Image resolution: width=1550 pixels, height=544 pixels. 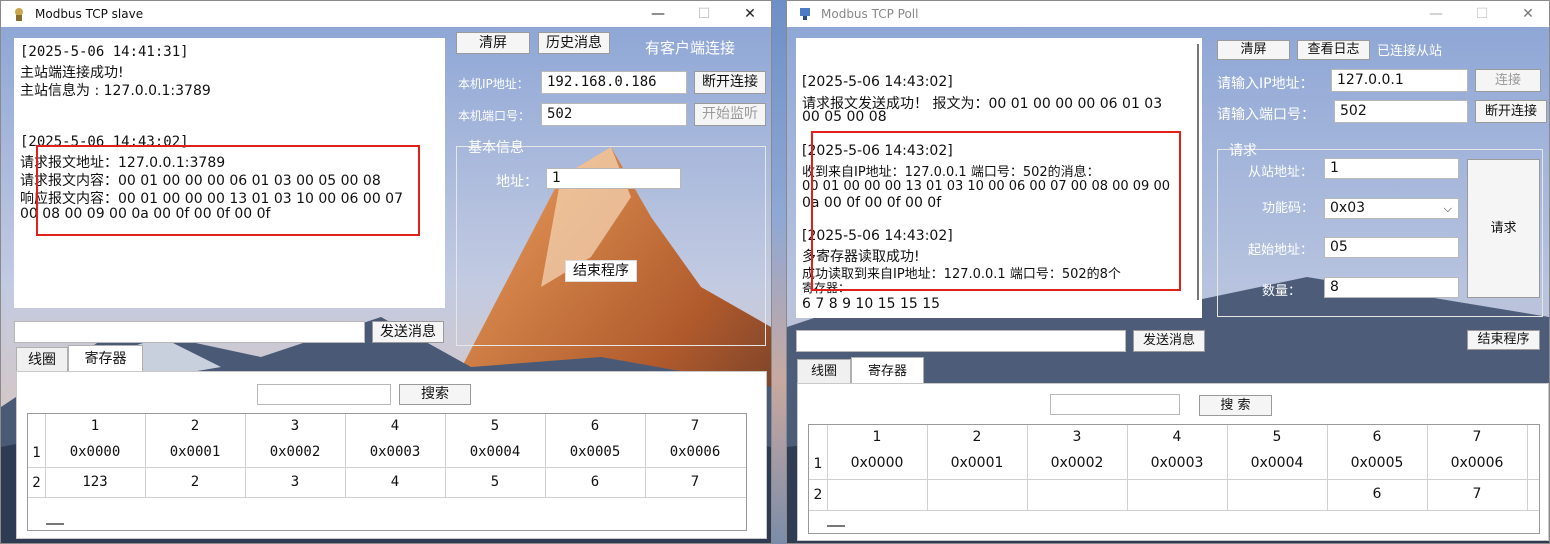 What do you see at coordinates (295, 482) in the screenshot?
I see `table-cell: 3` at bounding box center [295, 482].